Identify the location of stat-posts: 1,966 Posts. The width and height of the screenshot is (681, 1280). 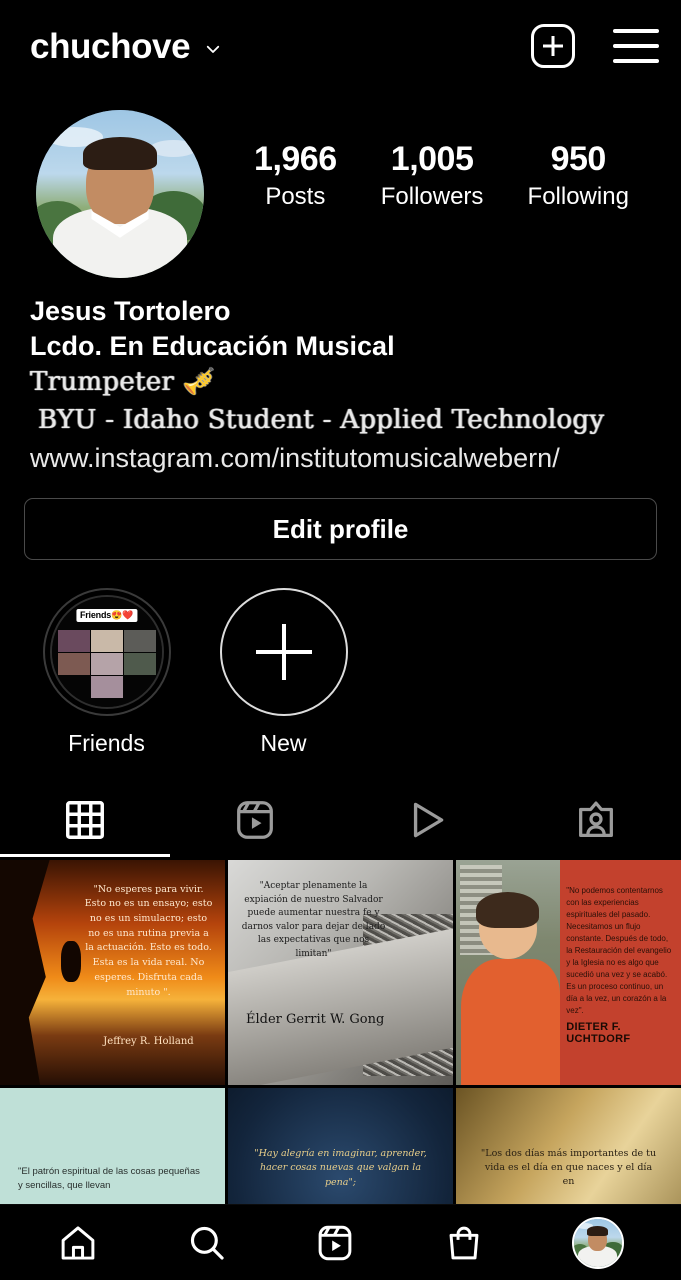
(295, 177).